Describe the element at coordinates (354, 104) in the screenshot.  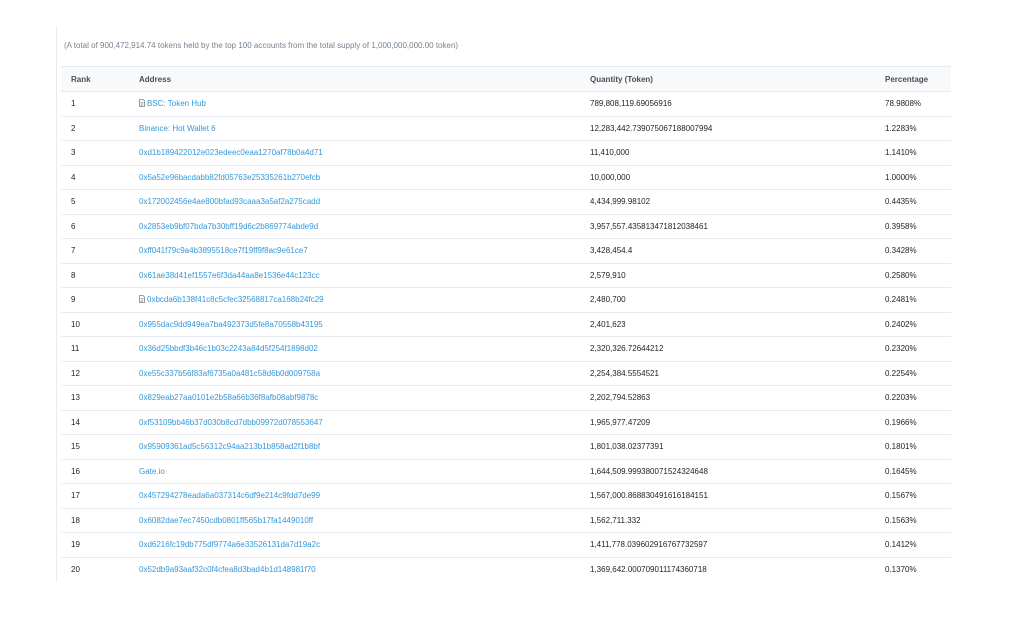
I see `address-cell: BSC: Token Hub` at that location.